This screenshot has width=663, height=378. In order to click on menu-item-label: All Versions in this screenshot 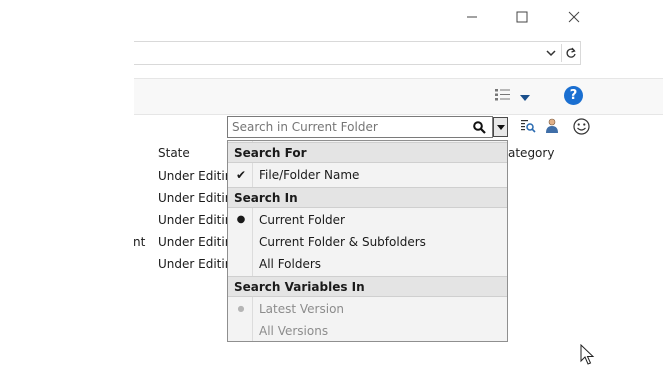, I will do `click(294, 331)`.